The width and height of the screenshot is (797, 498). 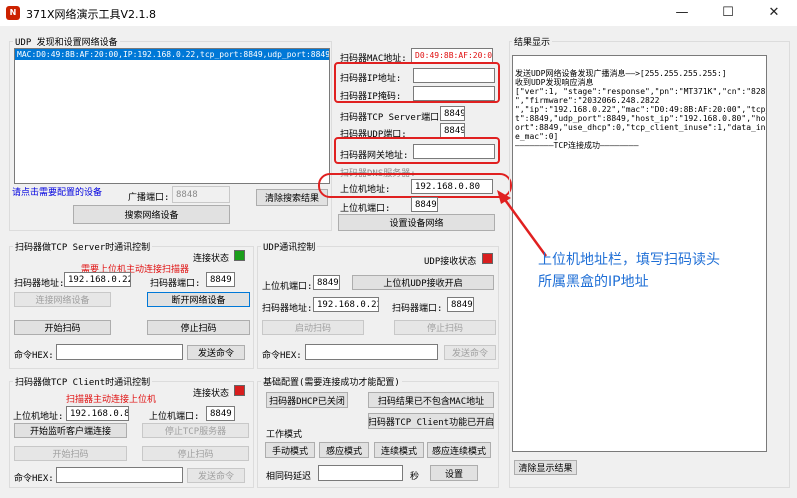 What do you see at coordinates (371, 97) in the screenshot?
I see `scanner-mask-label: 扫码器IP掩码:` at bounding box center [371, 97].